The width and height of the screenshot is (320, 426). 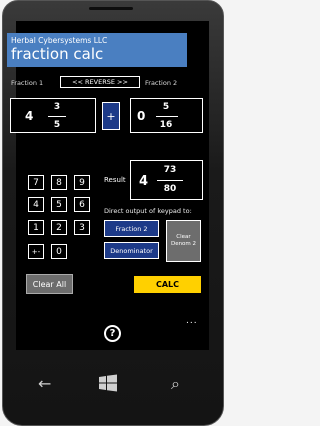 I want to click on help-icon: ?, so click(x=112, y=333).